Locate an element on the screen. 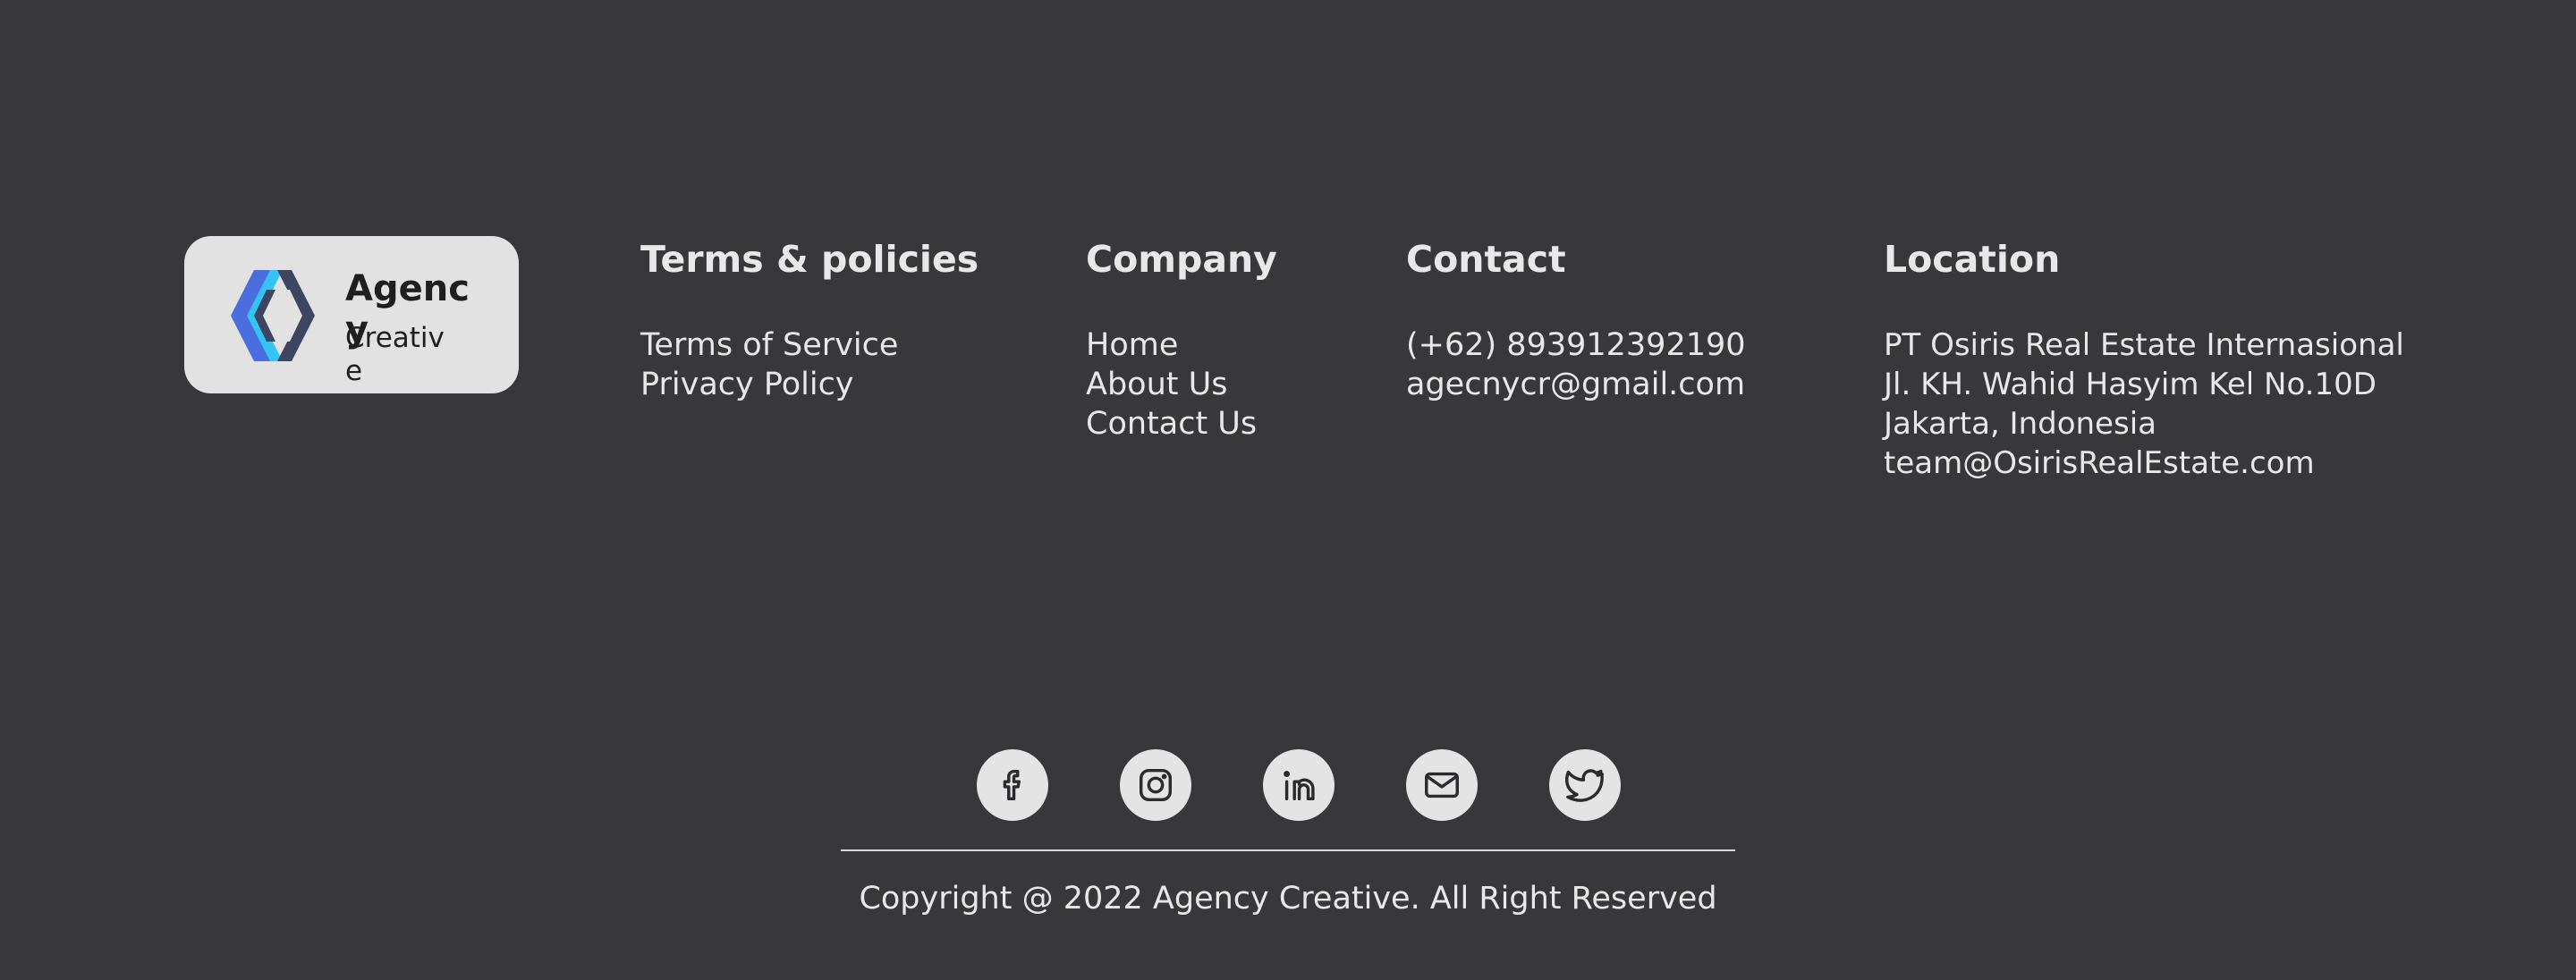  linkedin-button is located at coordinates (1299, 785).